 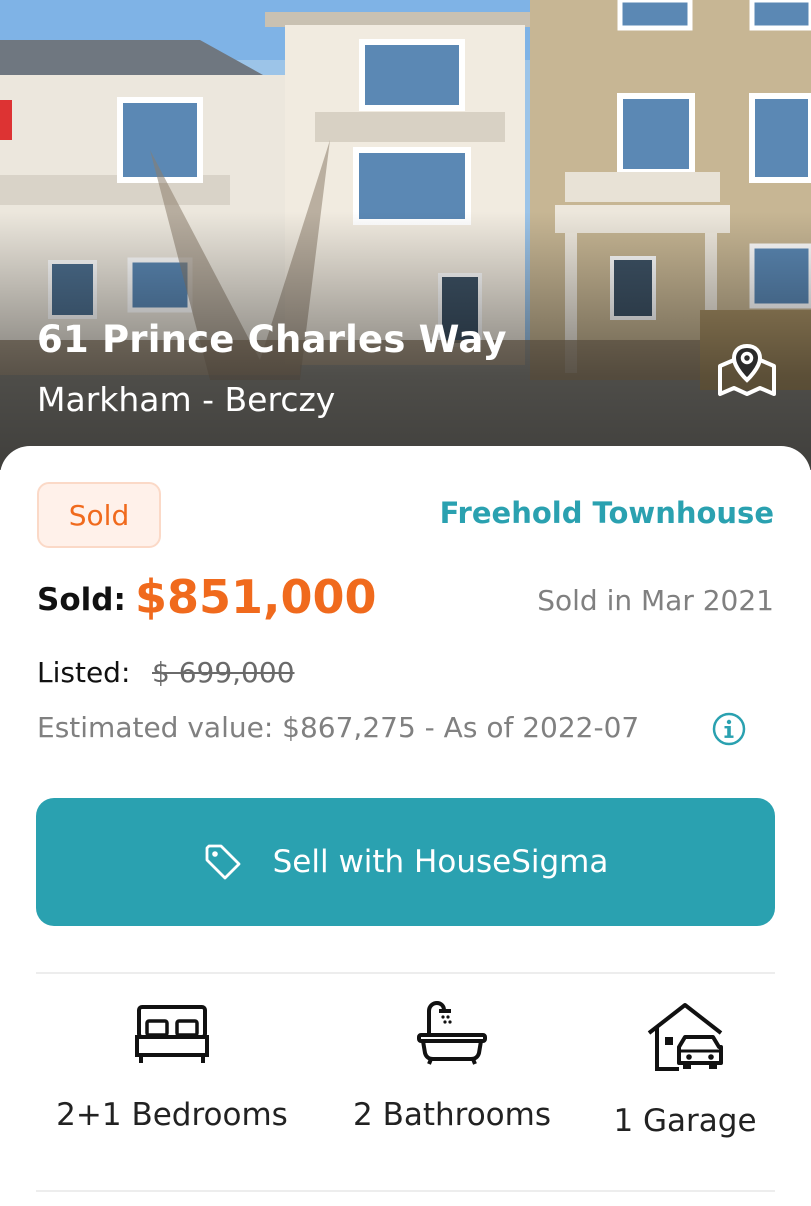 What do you see at coordinates (655, 600) in the screenshot?
I see `sold-date: Sold in Mar 2021` at bounding box center [655, 600].